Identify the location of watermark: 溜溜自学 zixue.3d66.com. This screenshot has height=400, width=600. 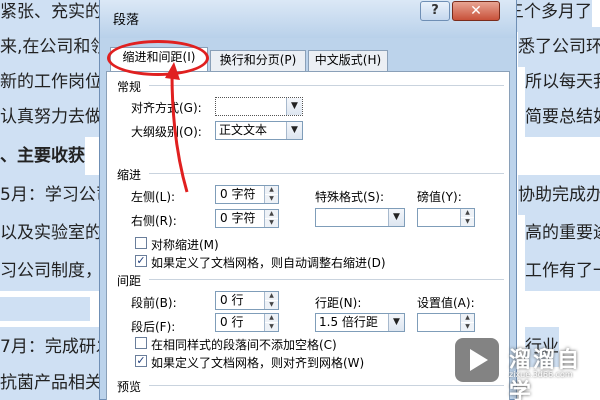
(518, 363).